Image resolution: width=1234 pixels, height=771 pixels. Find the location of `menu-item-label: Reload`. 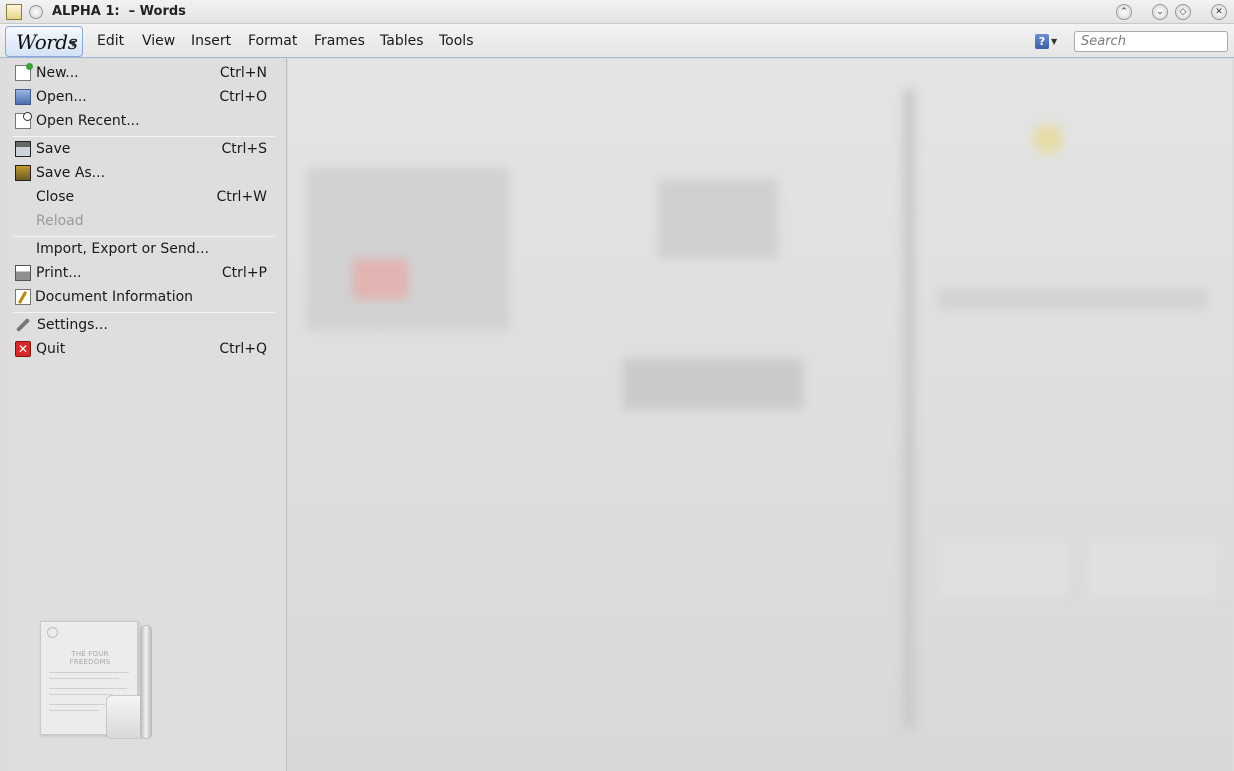

menu-item-label: Reload is located at coordinates (60, 221).